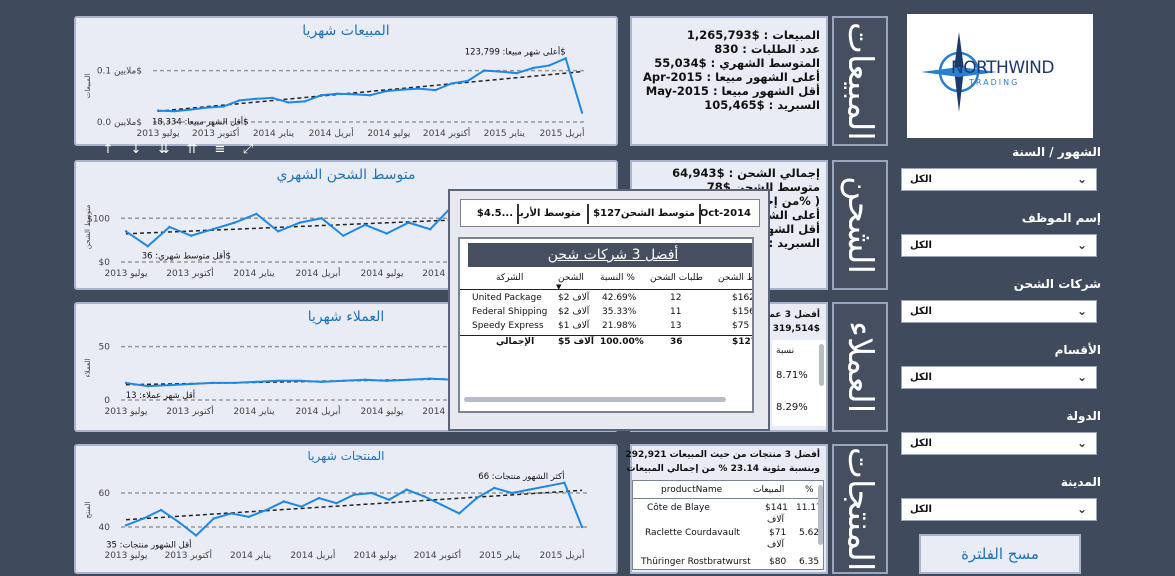  Describe the element at coordinates (619, 298) in the screenshot. I see `cell-pct: 42.69%` at that location.